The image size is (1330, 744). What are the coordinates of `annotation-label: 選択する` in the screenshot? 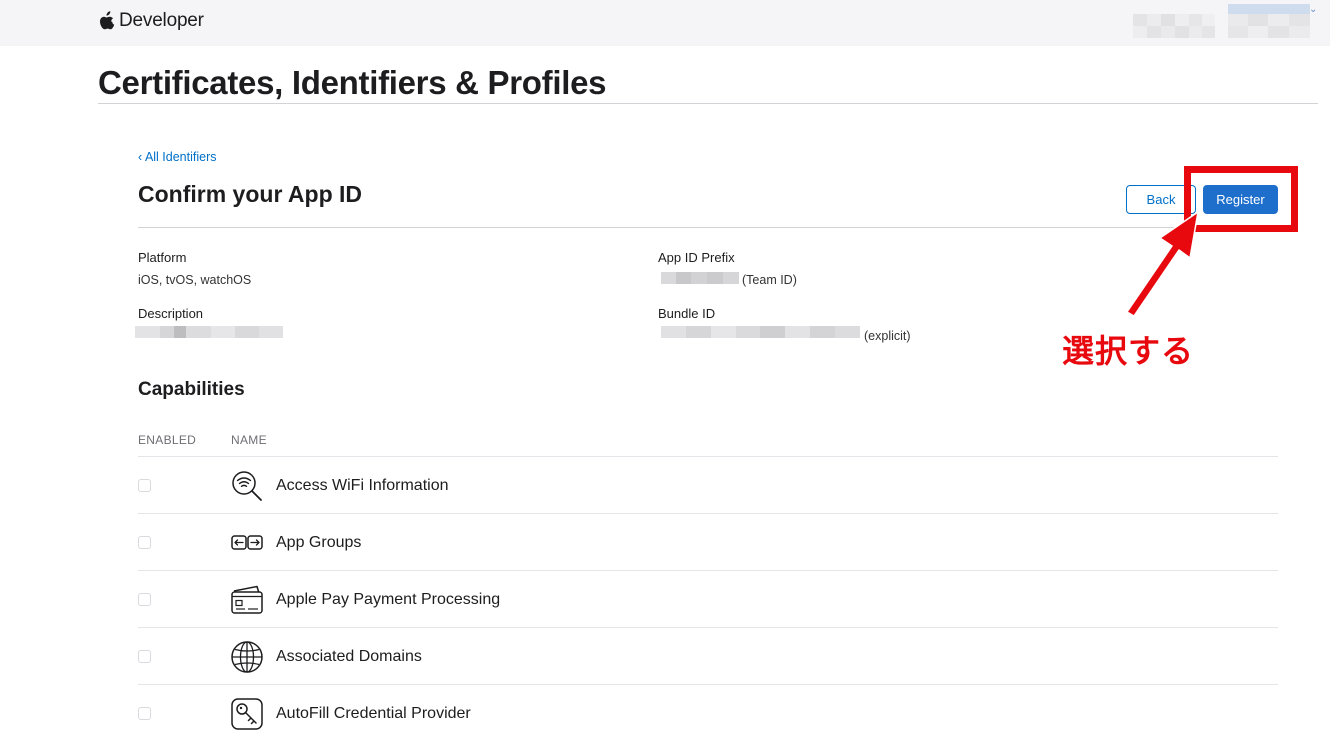 It's located at (1128, 351).